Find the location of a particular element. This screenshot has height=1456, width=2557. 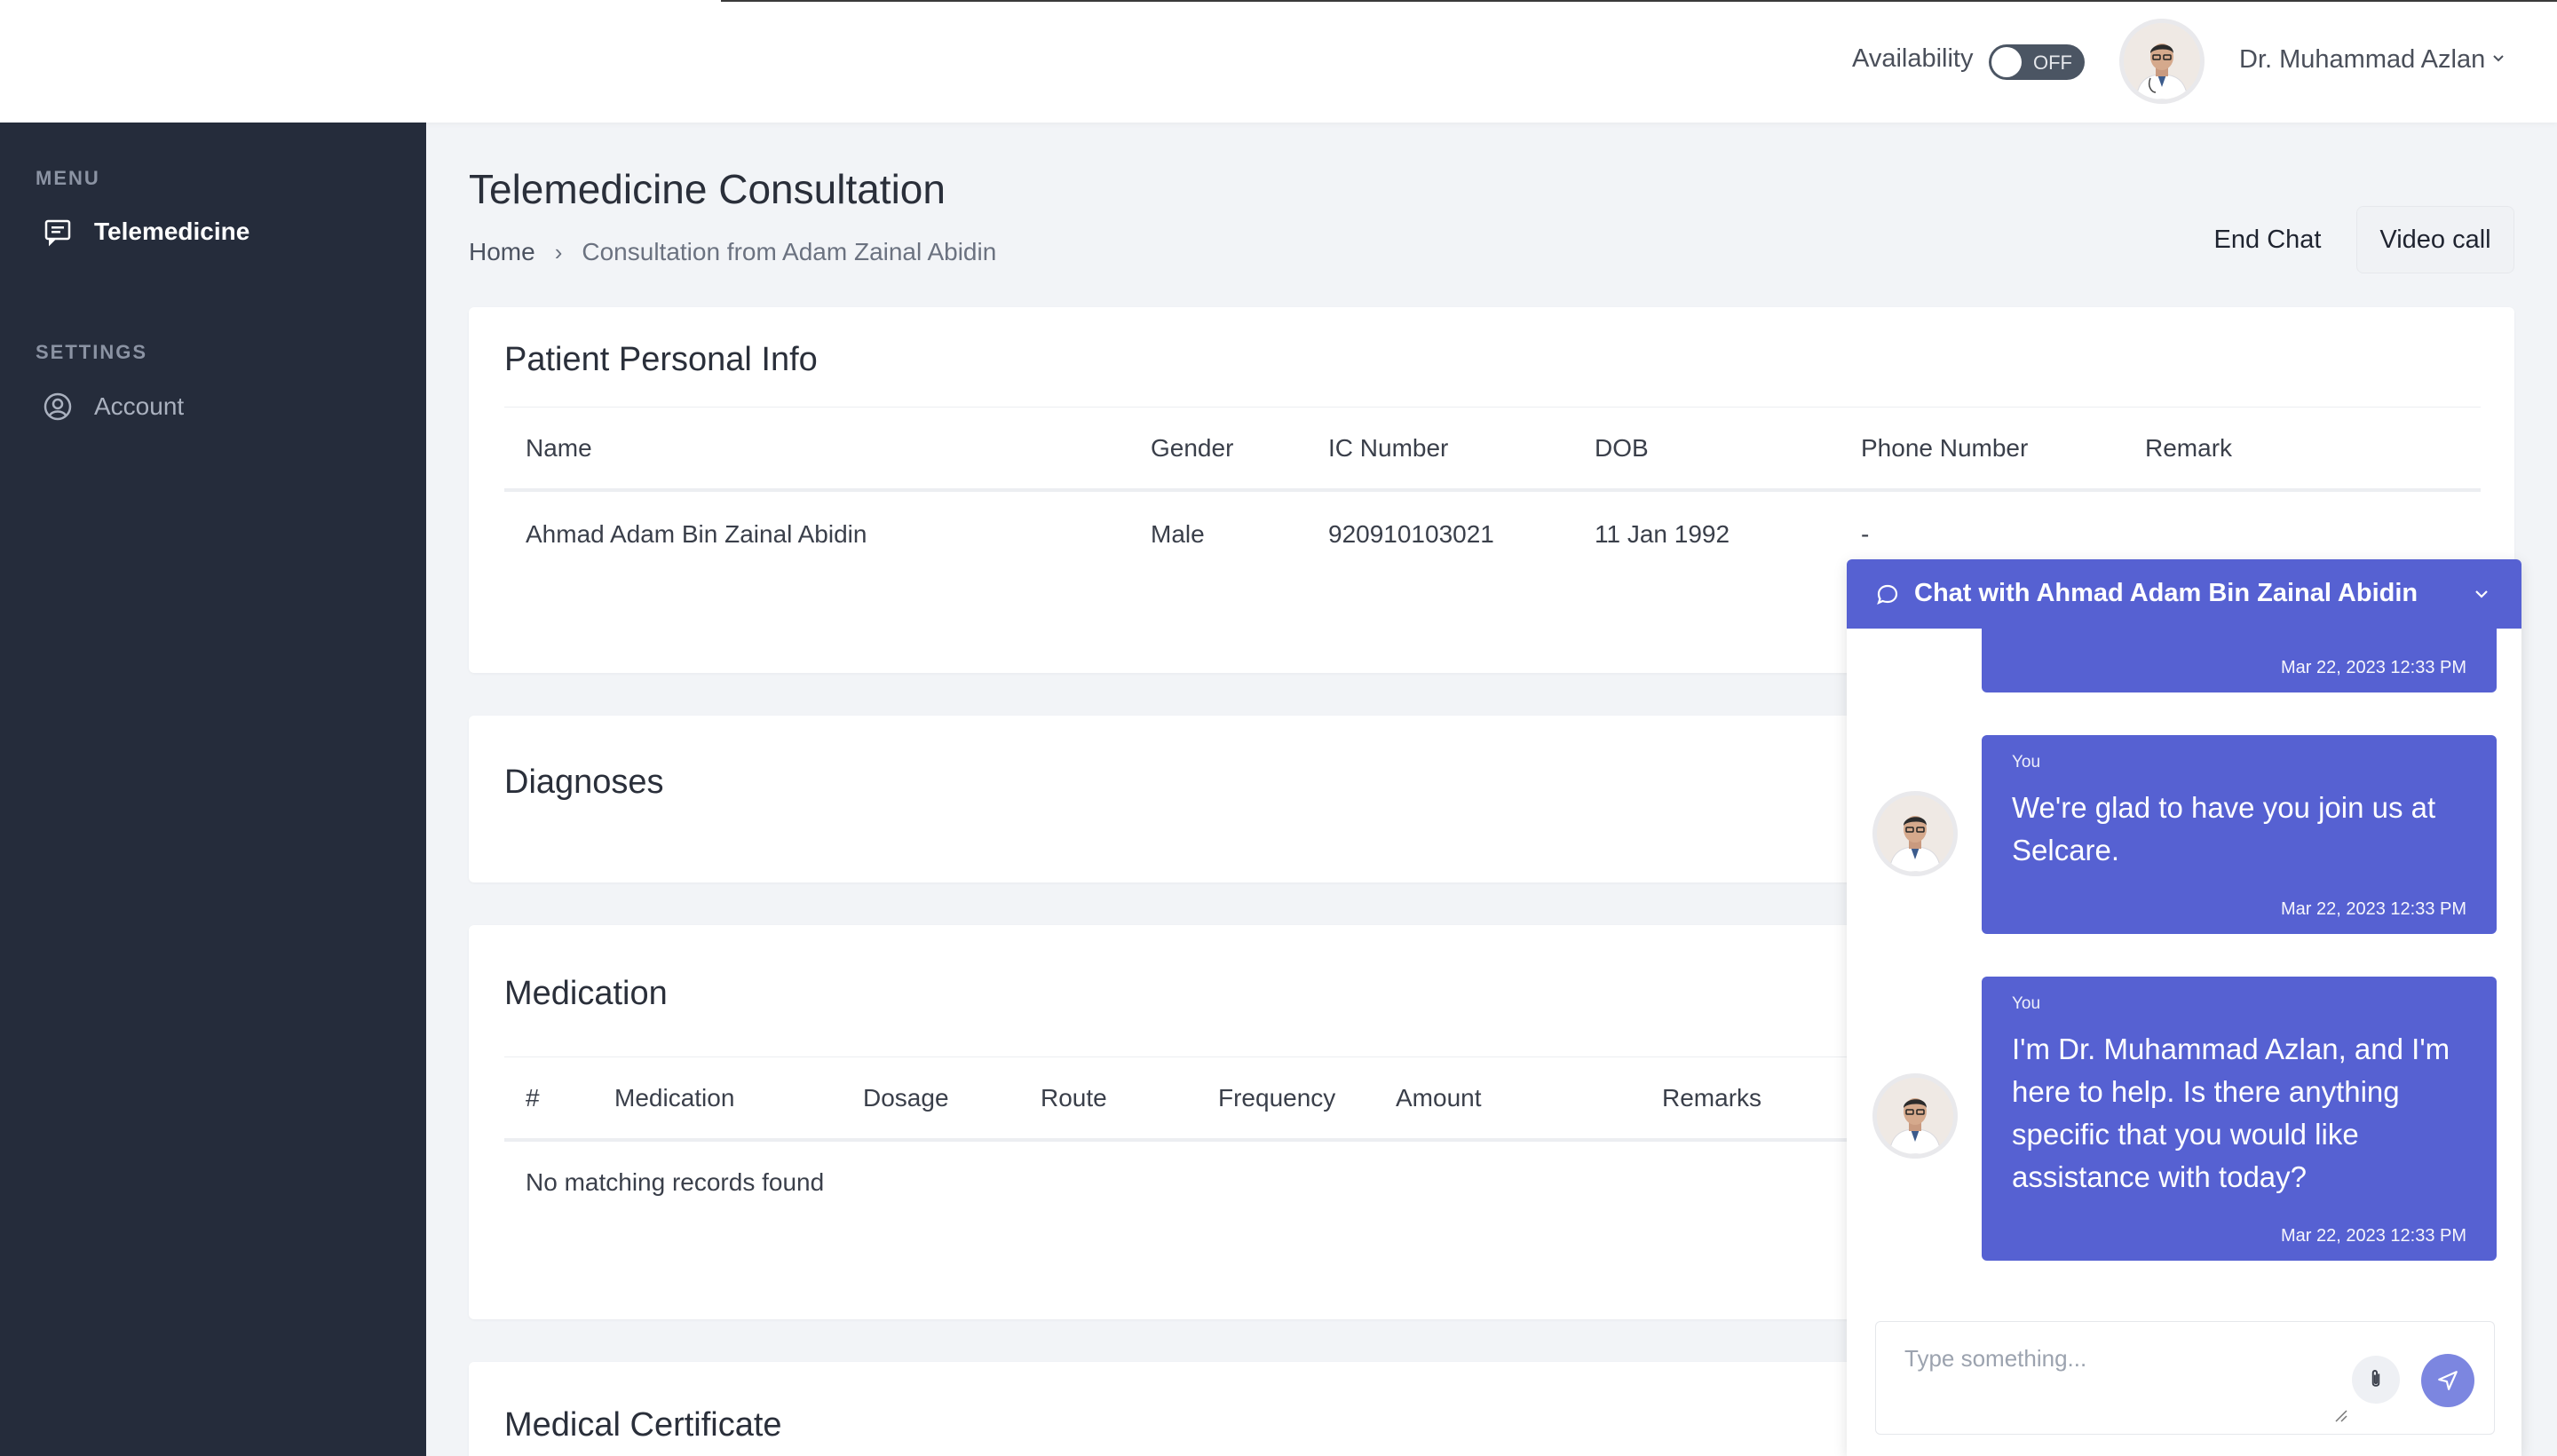

sidebar-item-account: Account is located at coordinates (113, 407).